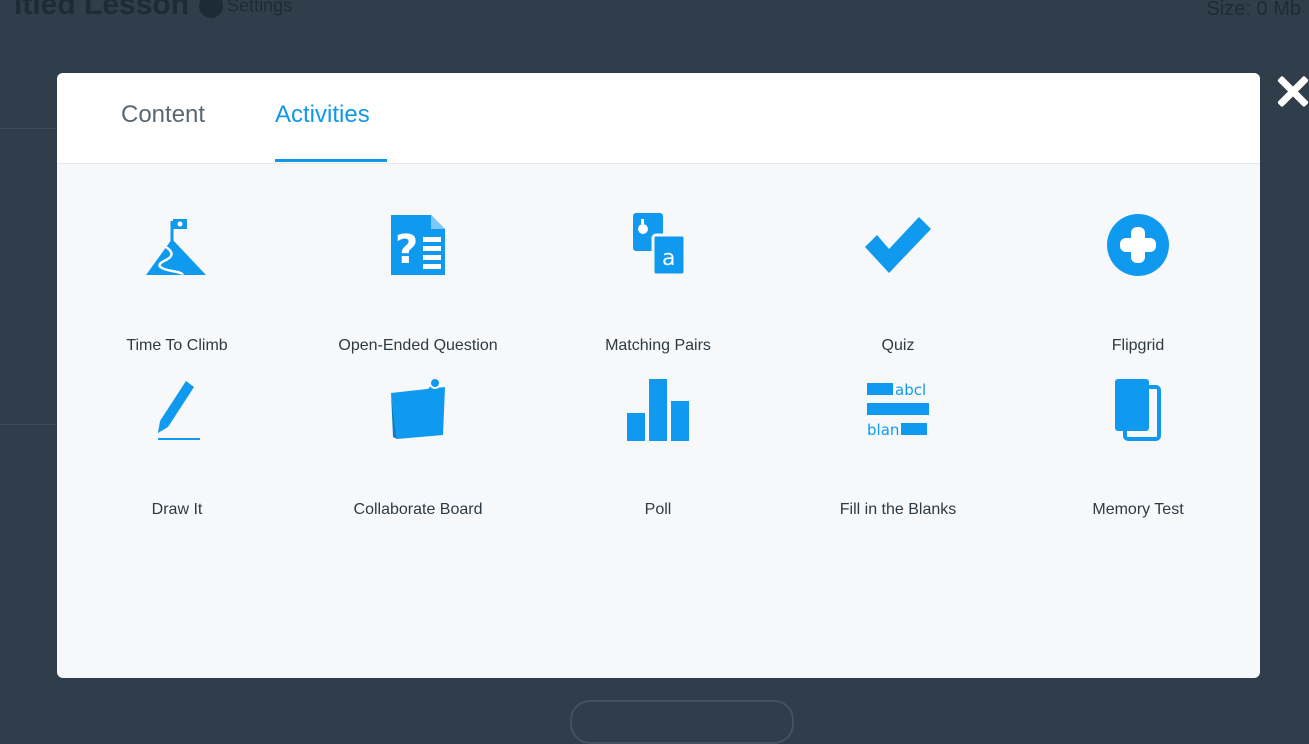 Image resolution: width=1309 pixels, height=744 pixels. What do you see at coordinates (658, 345) in the screenshot?
I see `activity-label: Matching Pairs` at bounding box center [658, 345].